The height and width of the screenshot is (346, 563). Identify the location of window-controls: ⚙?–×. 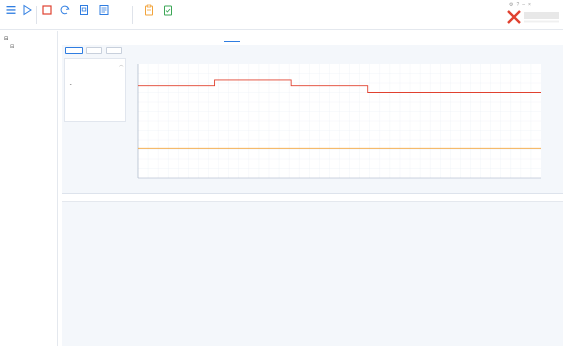
(521, 5).